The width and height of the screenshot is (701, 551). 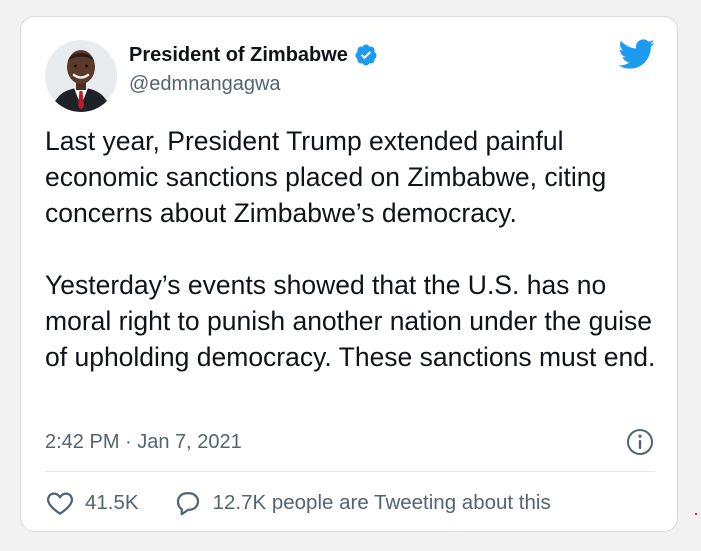 I want to click on author-name-row: President of Zimbabwe, so click(x=253, y=55).